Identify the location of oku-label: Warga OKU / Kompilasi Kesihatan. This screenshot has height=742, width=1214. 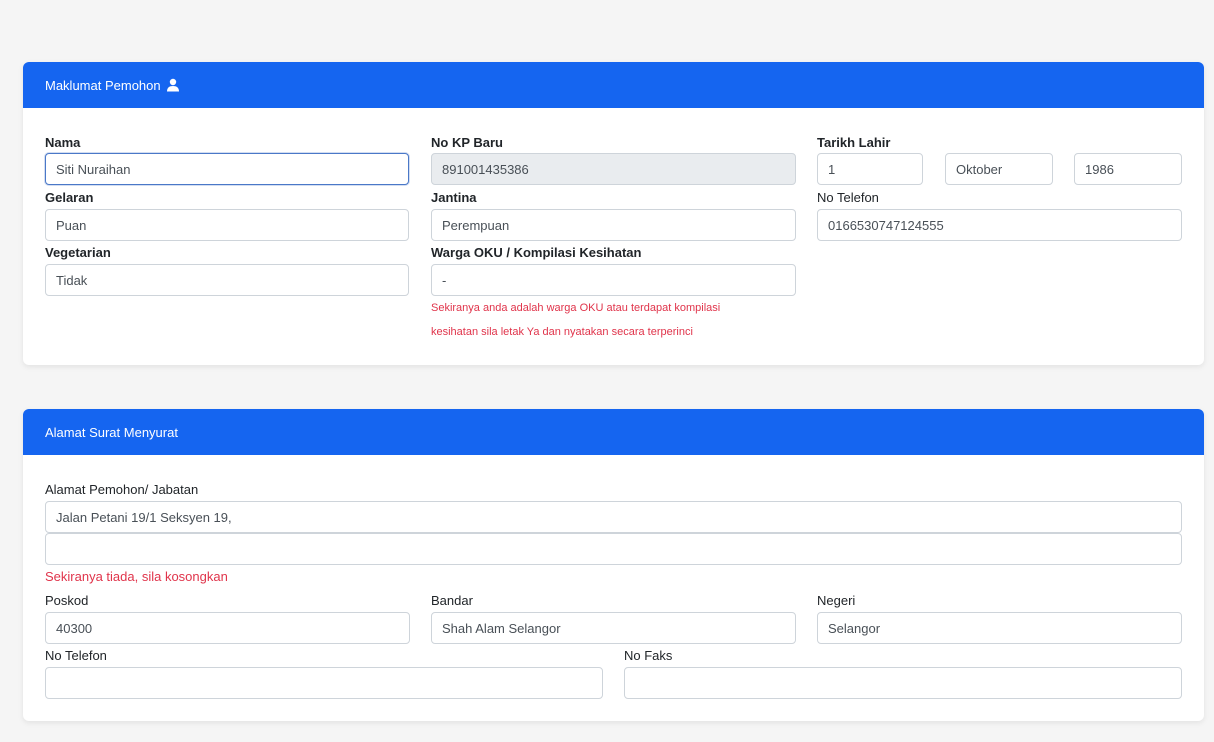
(536, 252).